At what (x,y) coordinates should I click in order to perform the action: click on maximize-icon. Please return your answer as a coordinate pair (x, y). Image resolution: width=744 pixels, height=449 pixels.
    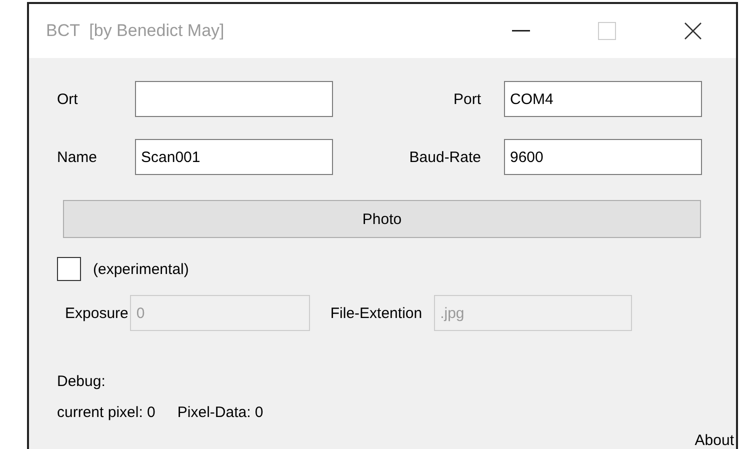
    Looking at the image, I should click on (607, 31).